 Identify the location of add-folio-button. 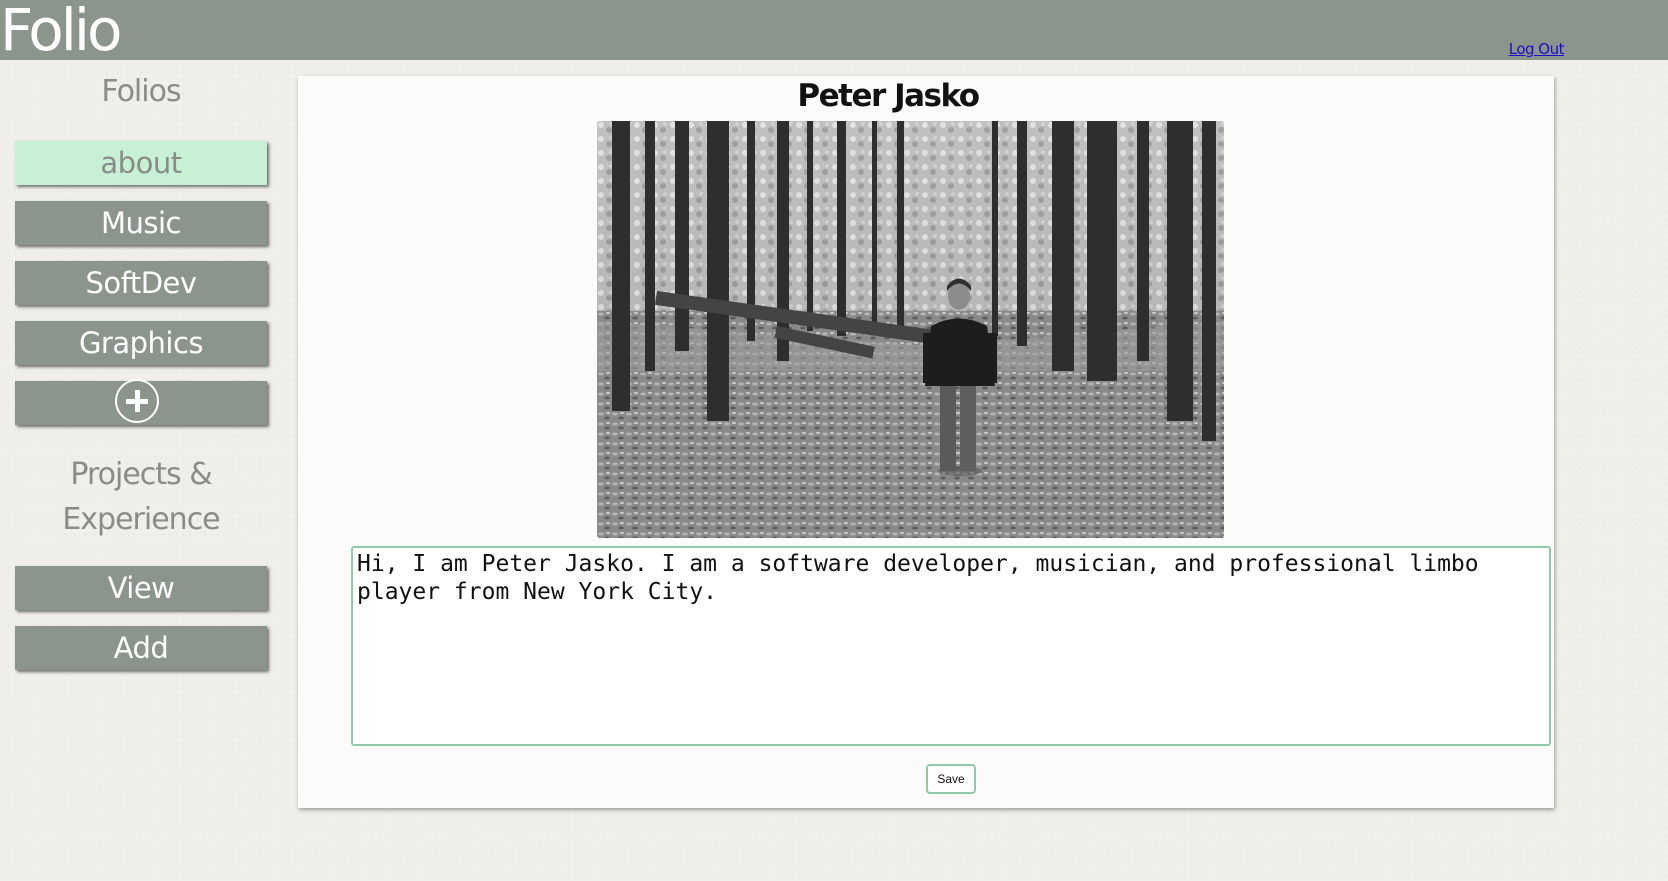
(141, 402).